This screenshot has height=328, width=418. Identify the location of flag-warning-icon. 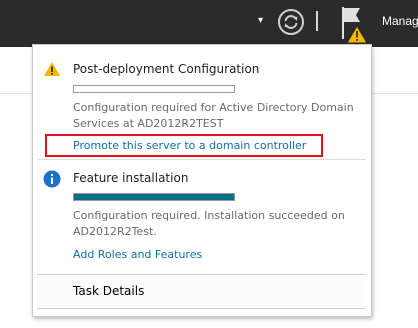
(351, 25).